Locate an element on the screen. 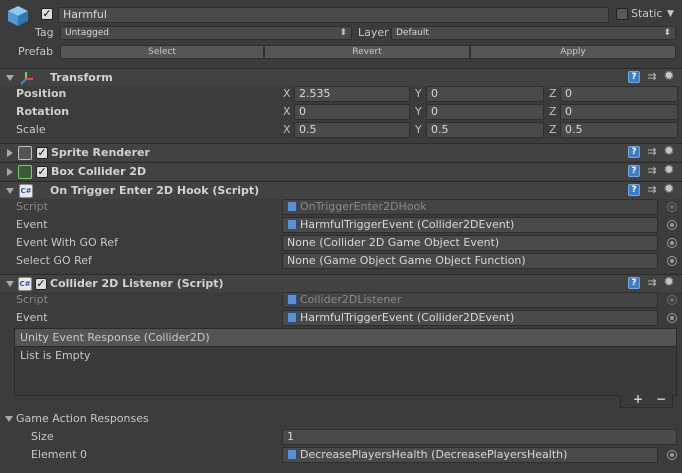  rotation-y-axis: Y is located at coordinates (418, 112).